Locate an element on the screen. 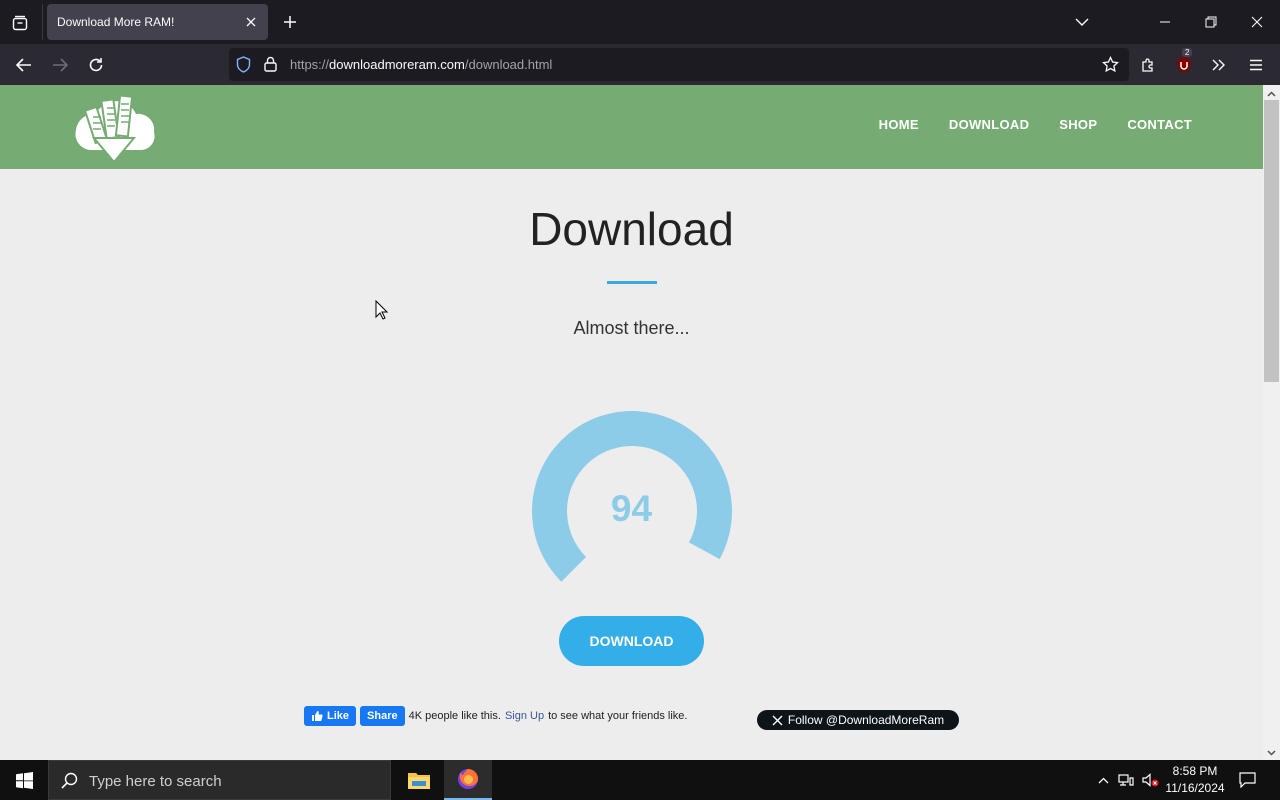  mouse-cursor-icon is located at coordinates (382, 310).